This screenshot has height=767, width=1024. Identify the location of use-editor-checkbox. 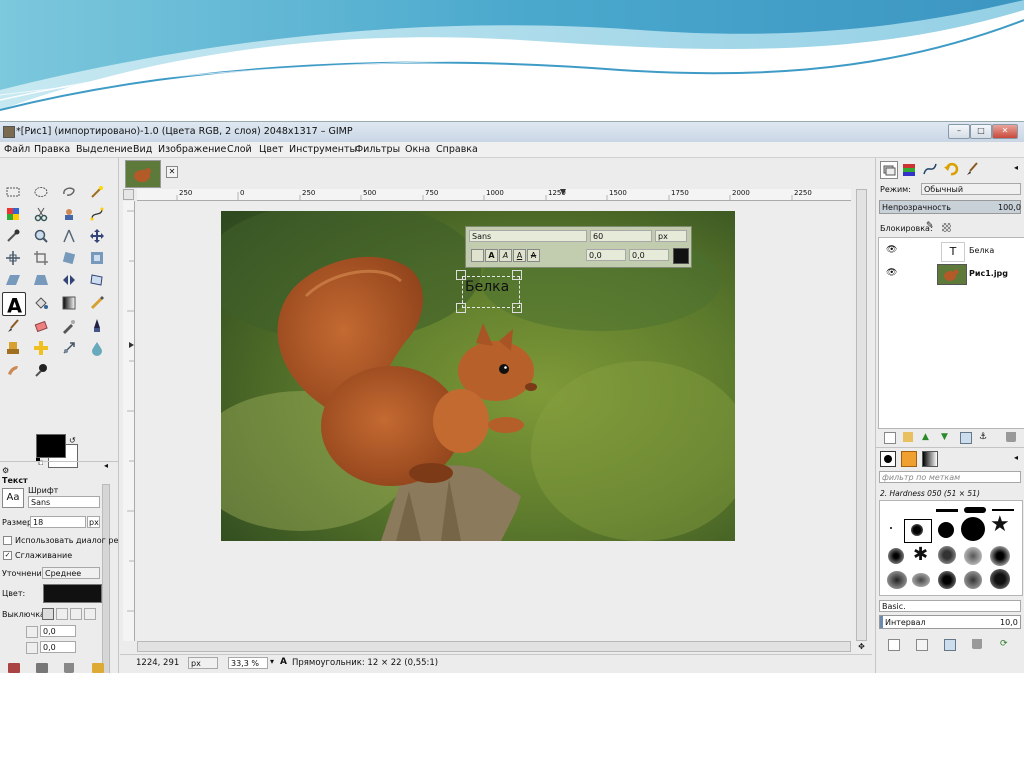
(7, 540).